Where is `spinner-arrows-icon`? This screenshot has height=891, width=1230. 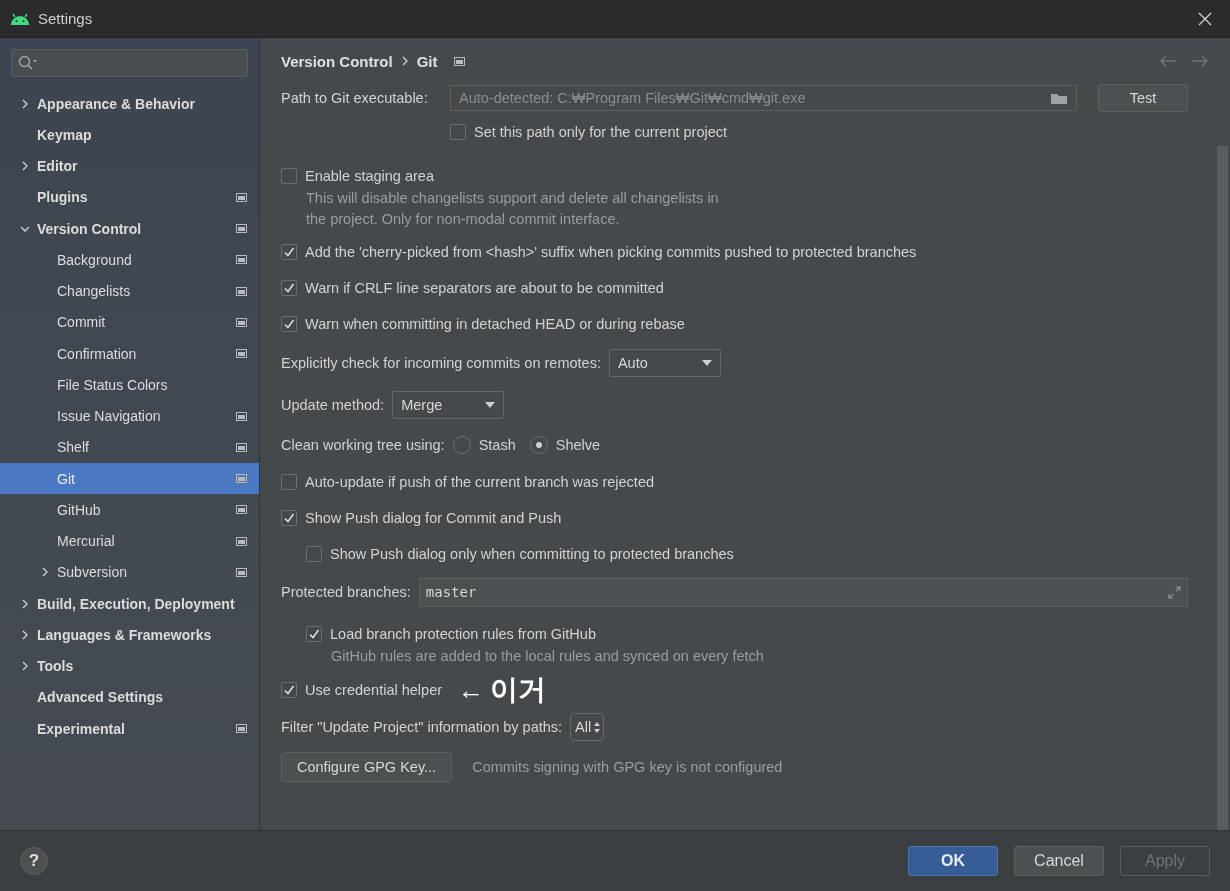
spinner-arrows-icon is located at coordinates (597, 727).